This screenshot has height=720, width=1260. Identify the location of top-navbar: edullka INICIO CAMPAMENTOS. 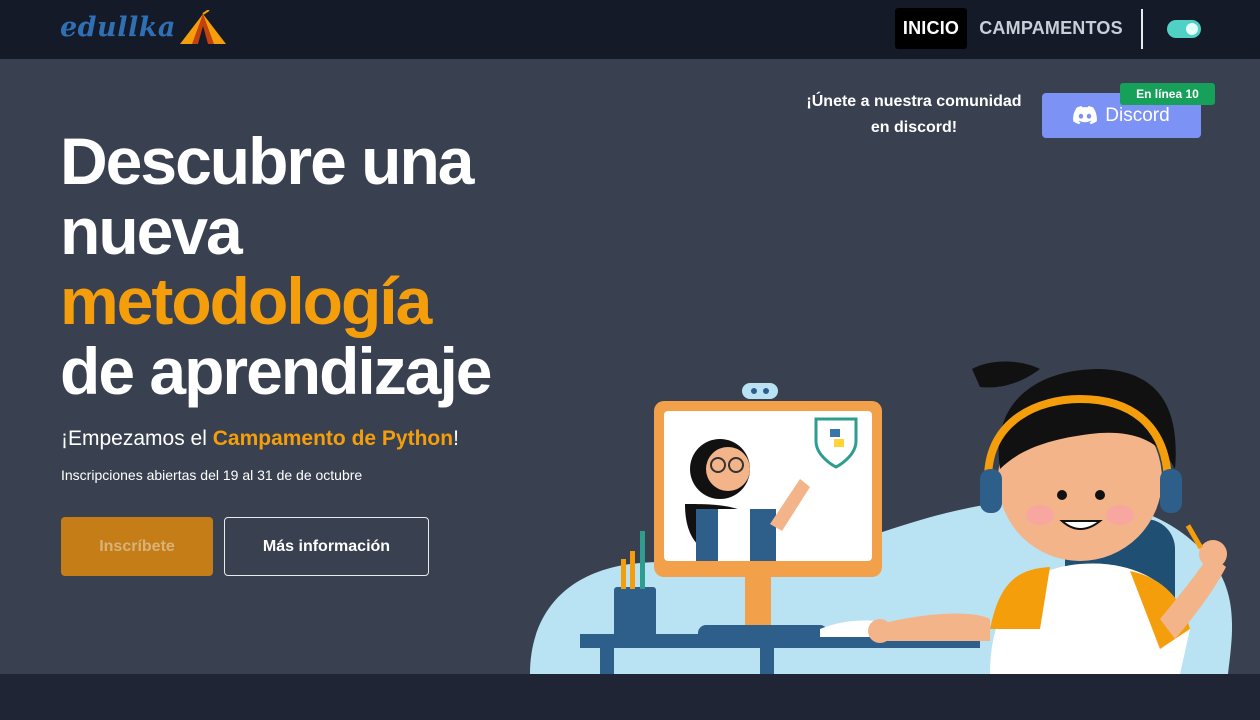
(630, 29).